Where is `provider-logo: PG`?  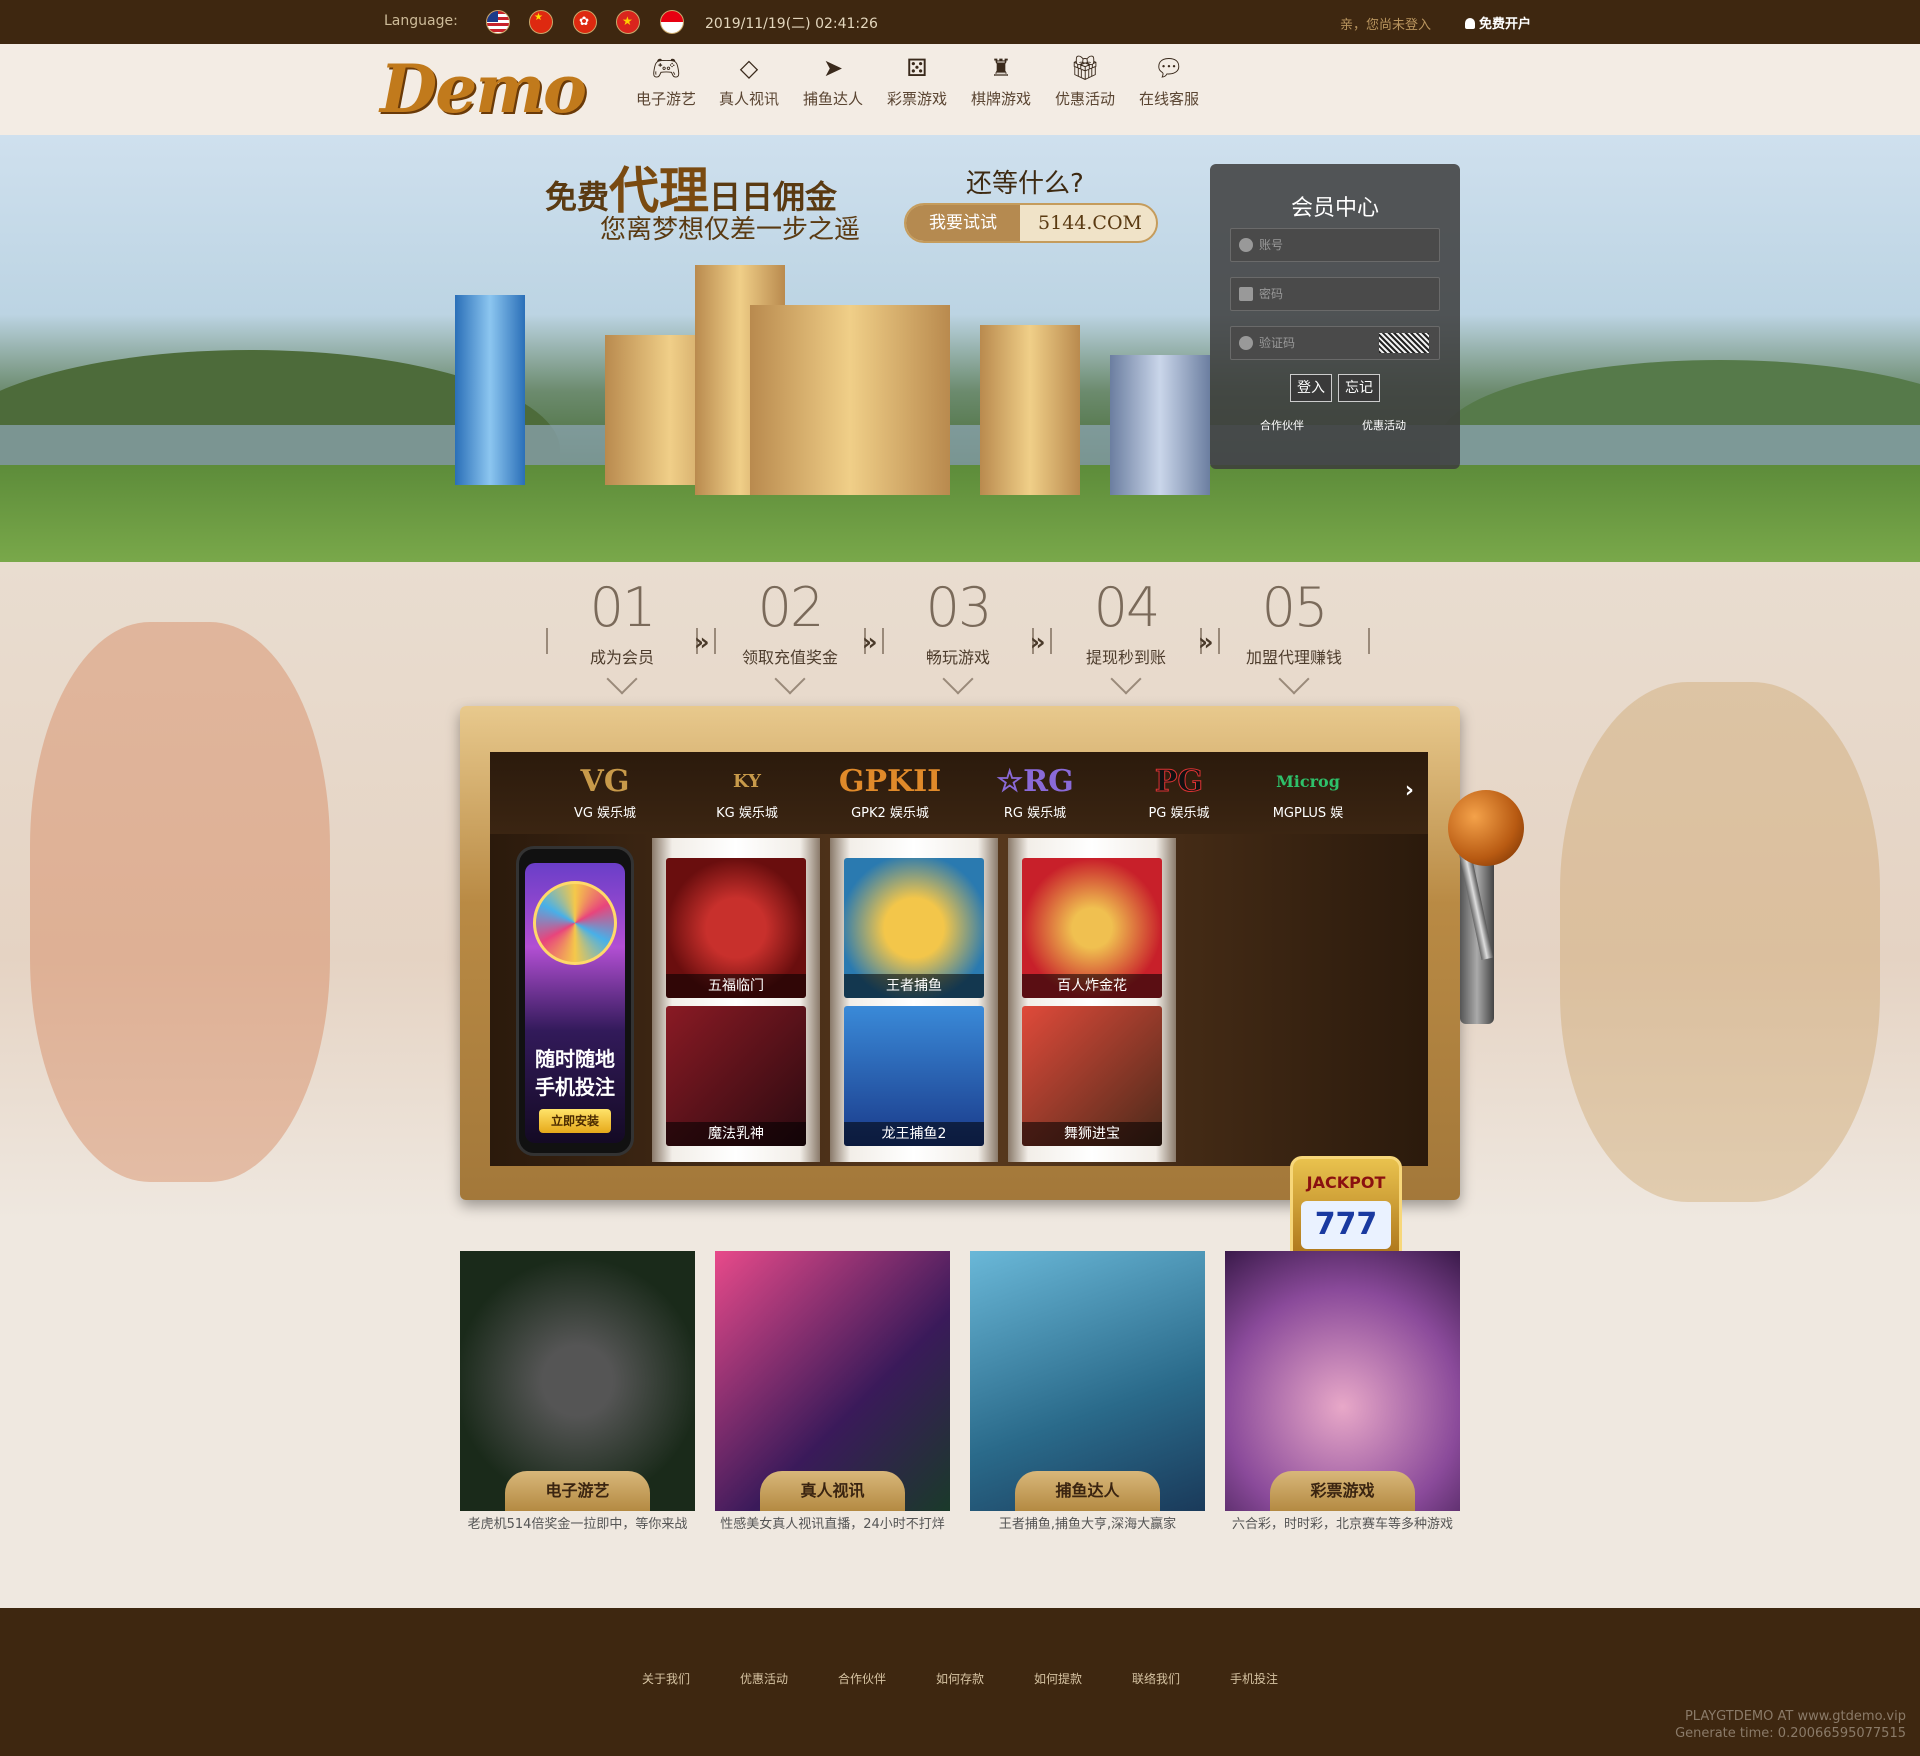
provider-logo: PG is located at coordinates (1179, 782).